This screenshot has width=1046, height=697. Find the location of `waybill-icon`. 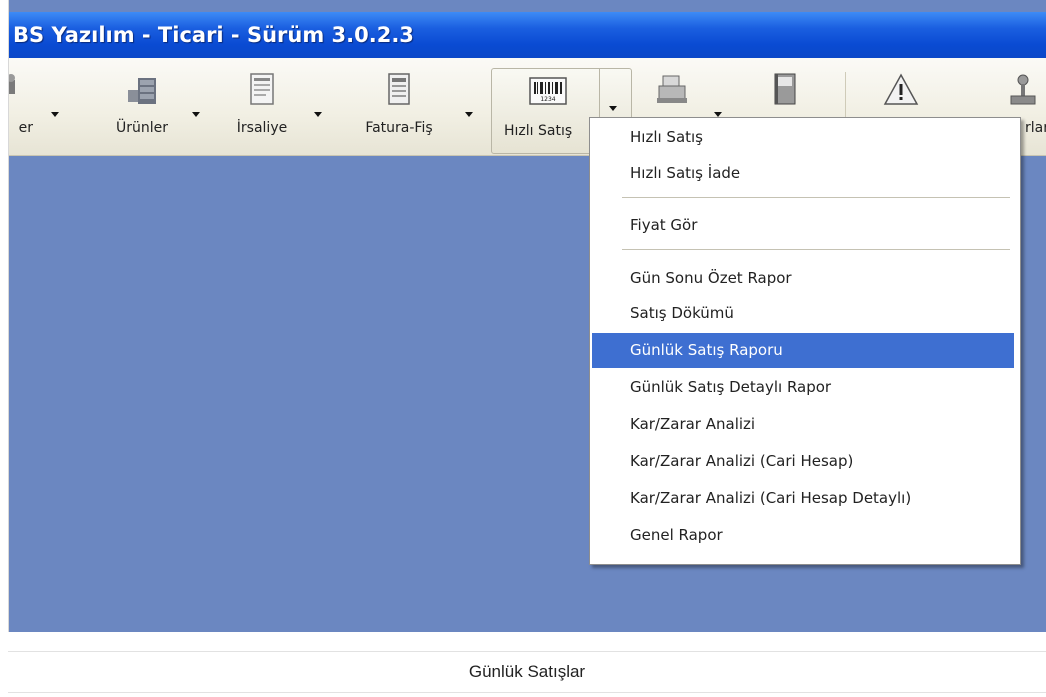

waybill-icon is located at coordinates (262, 89).